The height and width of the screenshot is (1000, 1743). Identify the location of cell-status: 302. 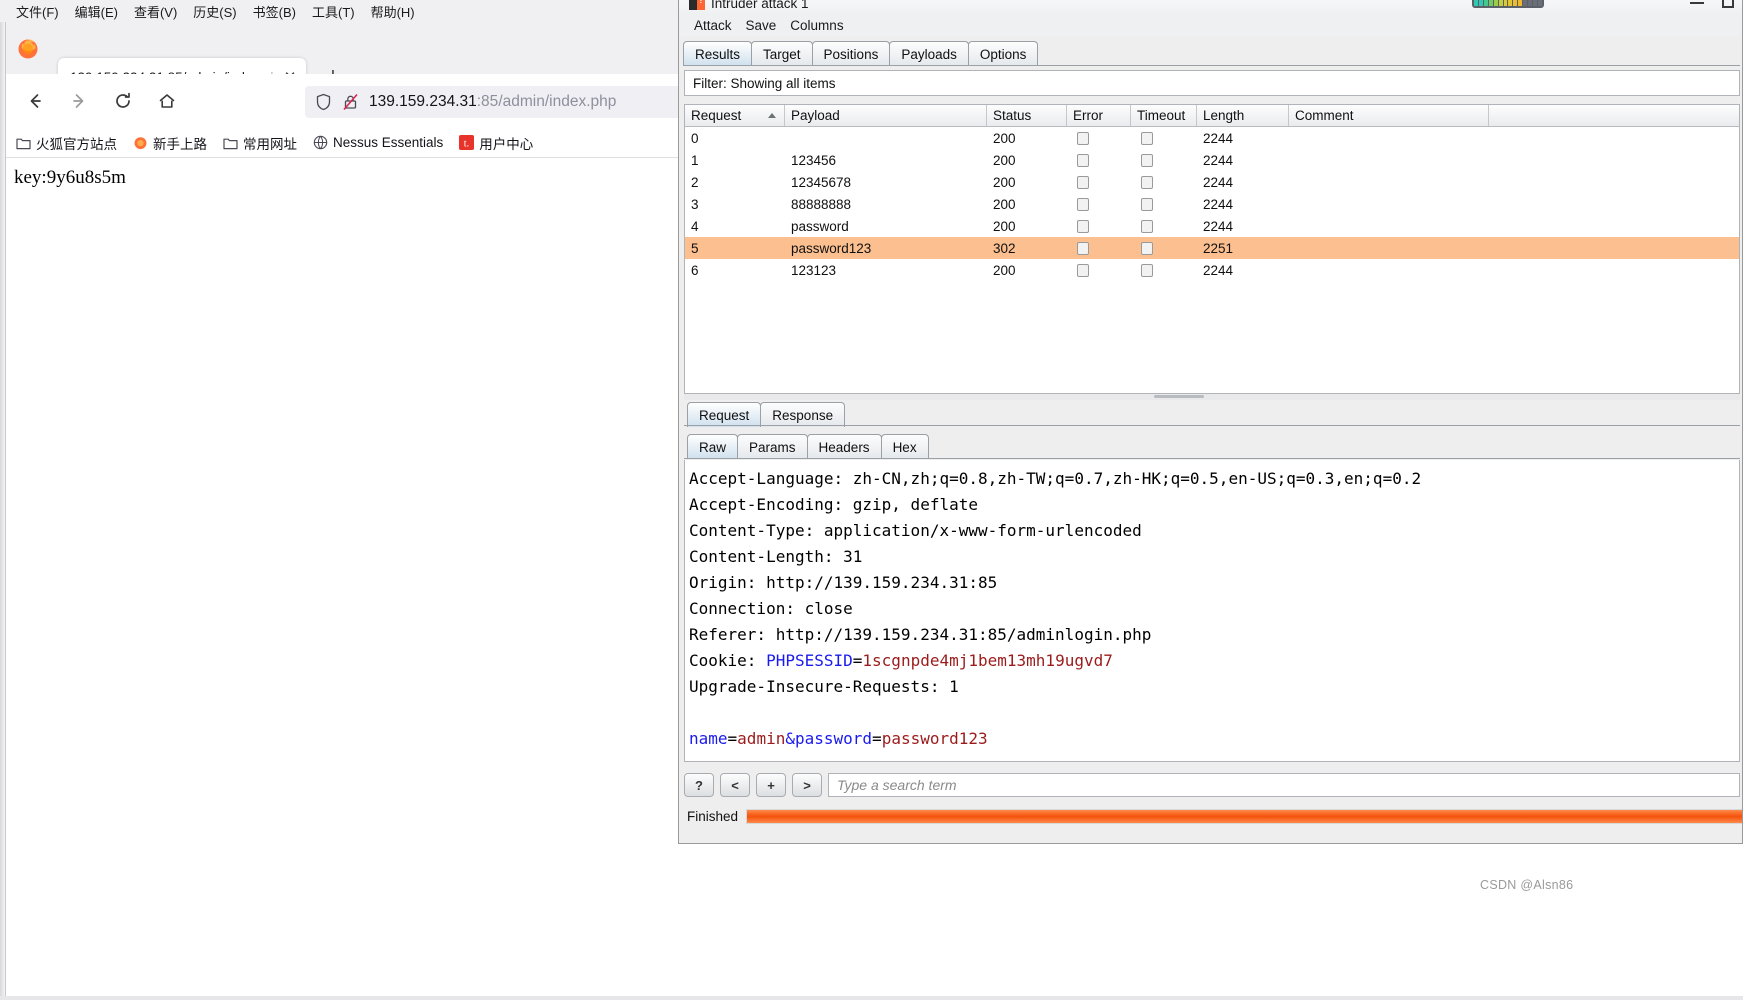
(1004, 248).